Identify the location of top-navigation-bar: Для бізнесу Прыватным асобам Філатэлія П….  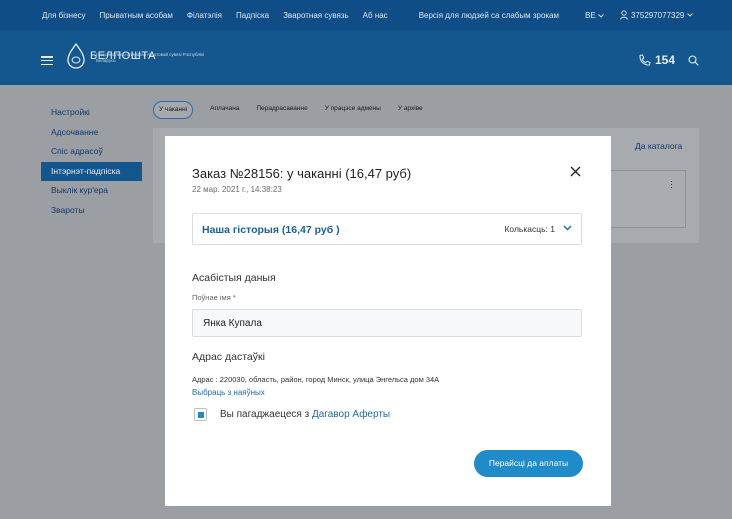
(366, 15).